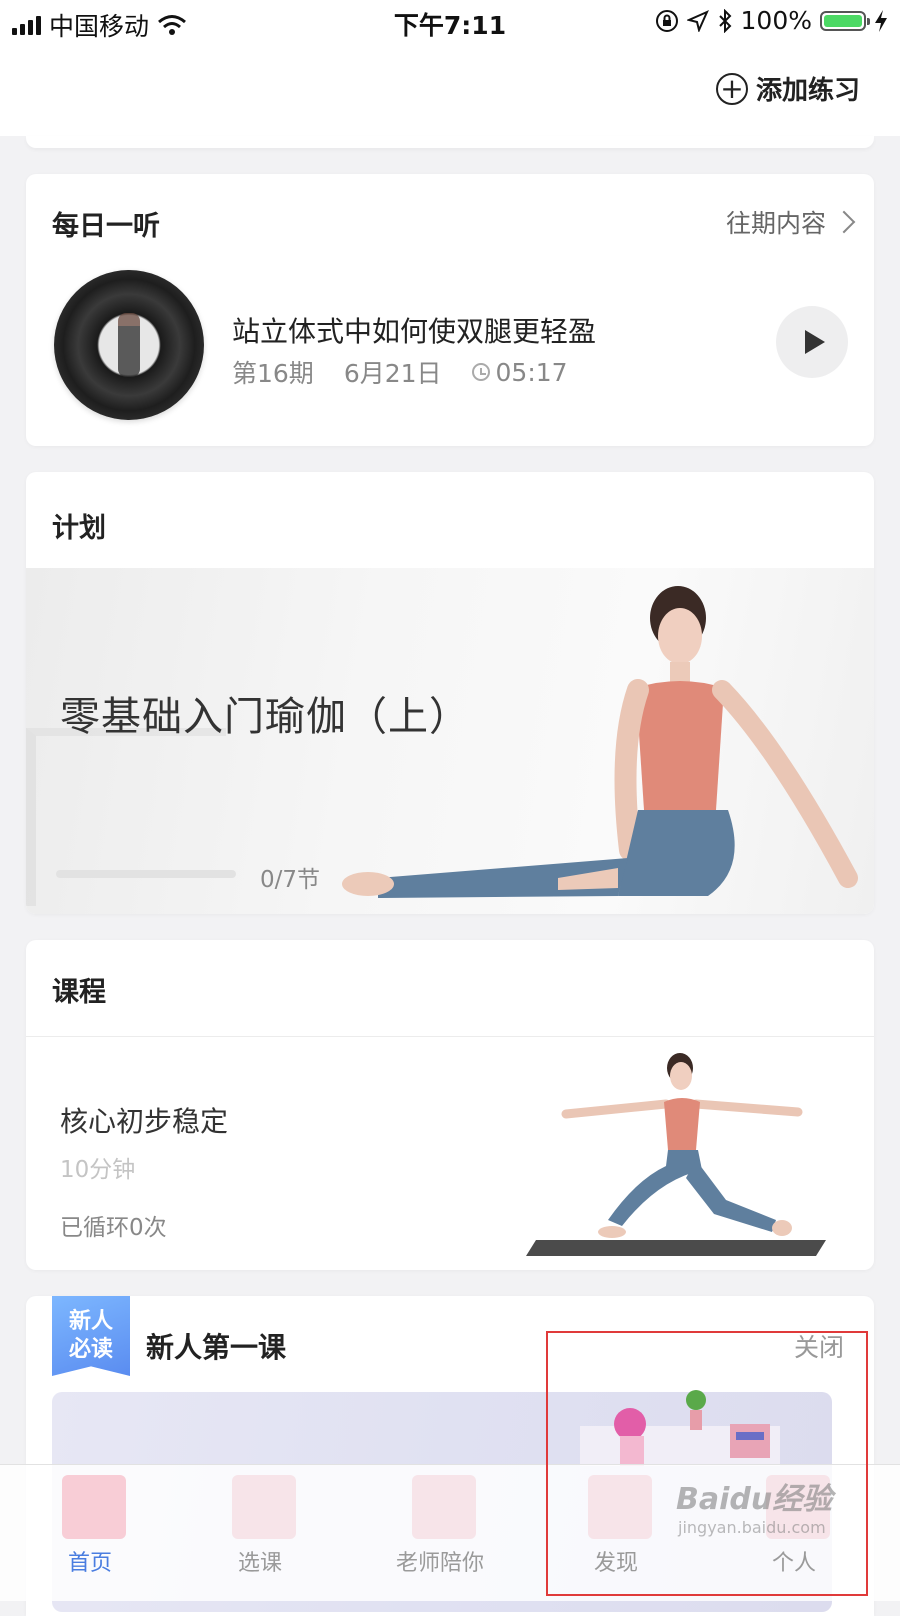 This screenshot has width=900, height=1616. Describe the element at coordinates (126, 817) in the screenshot. I see `chair-illustration` at that location.